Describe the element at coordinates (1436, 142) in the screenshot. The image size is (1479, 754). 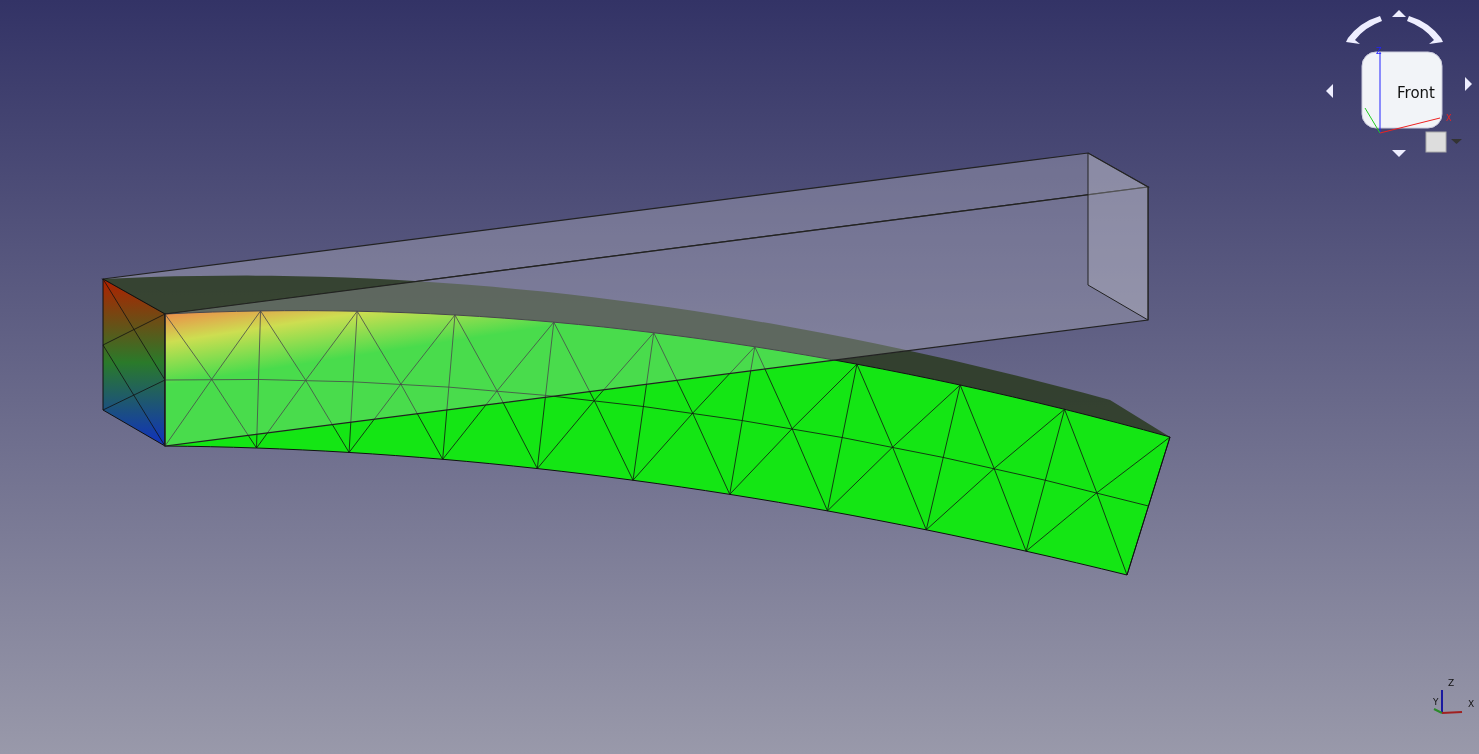
I see `cube-icon` at that location.